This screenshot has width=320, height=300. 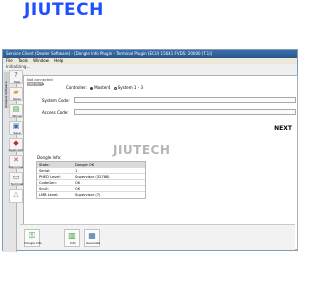 I want to click on controller-label: Controller:, so click(x=76, y=87).